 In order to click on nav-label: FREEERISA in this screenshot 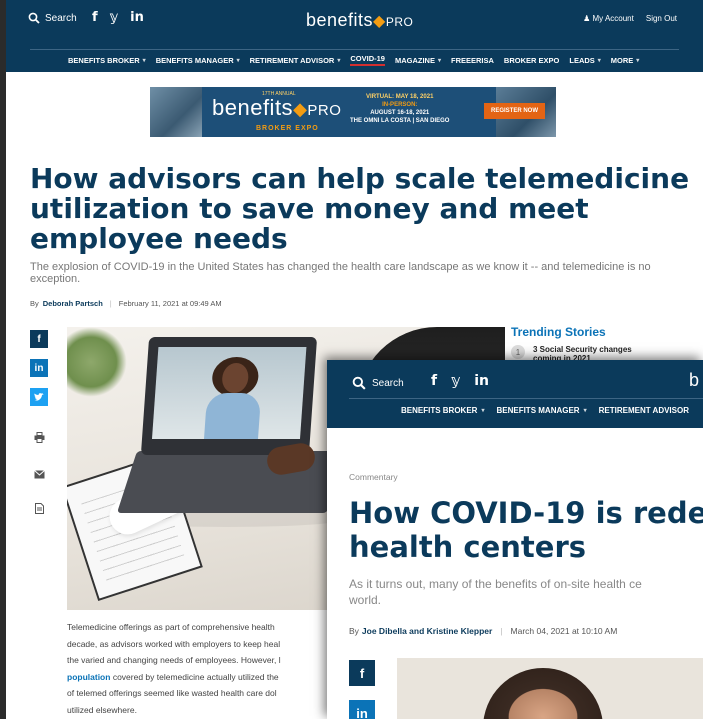, I will do `click(472, 60)`.